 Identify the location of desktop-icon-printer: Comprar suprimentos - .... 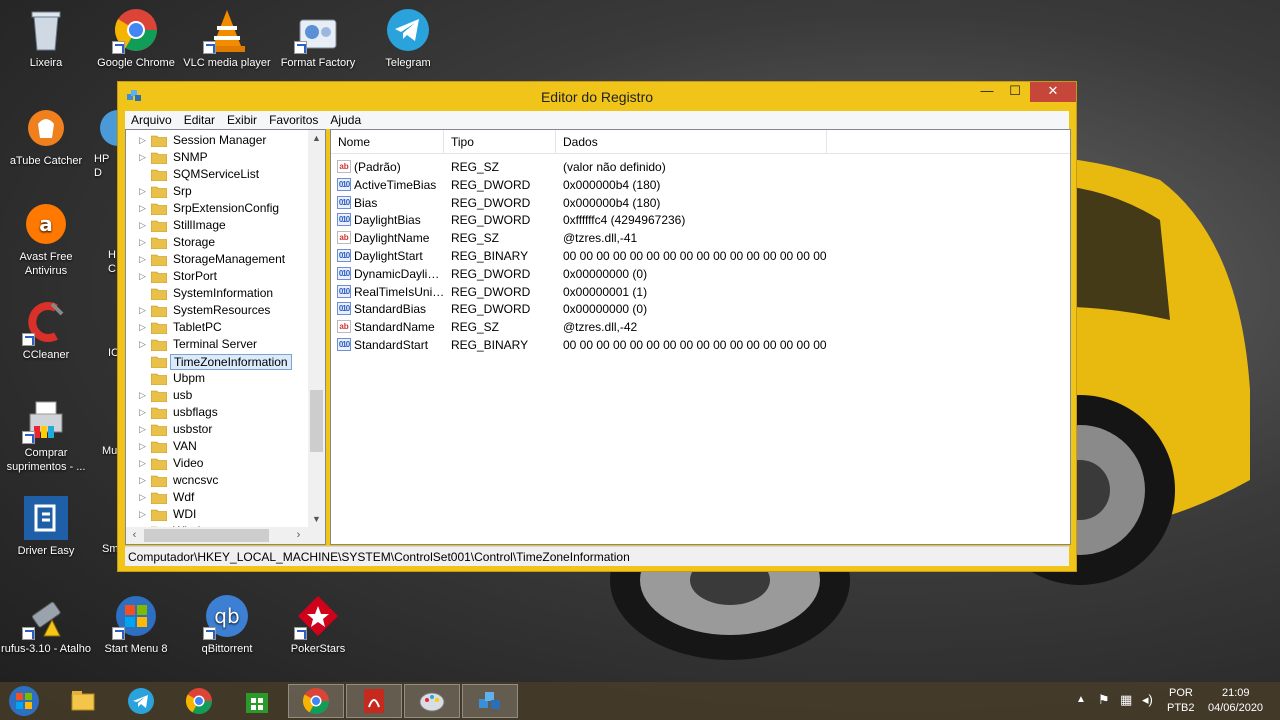
(46, 435).